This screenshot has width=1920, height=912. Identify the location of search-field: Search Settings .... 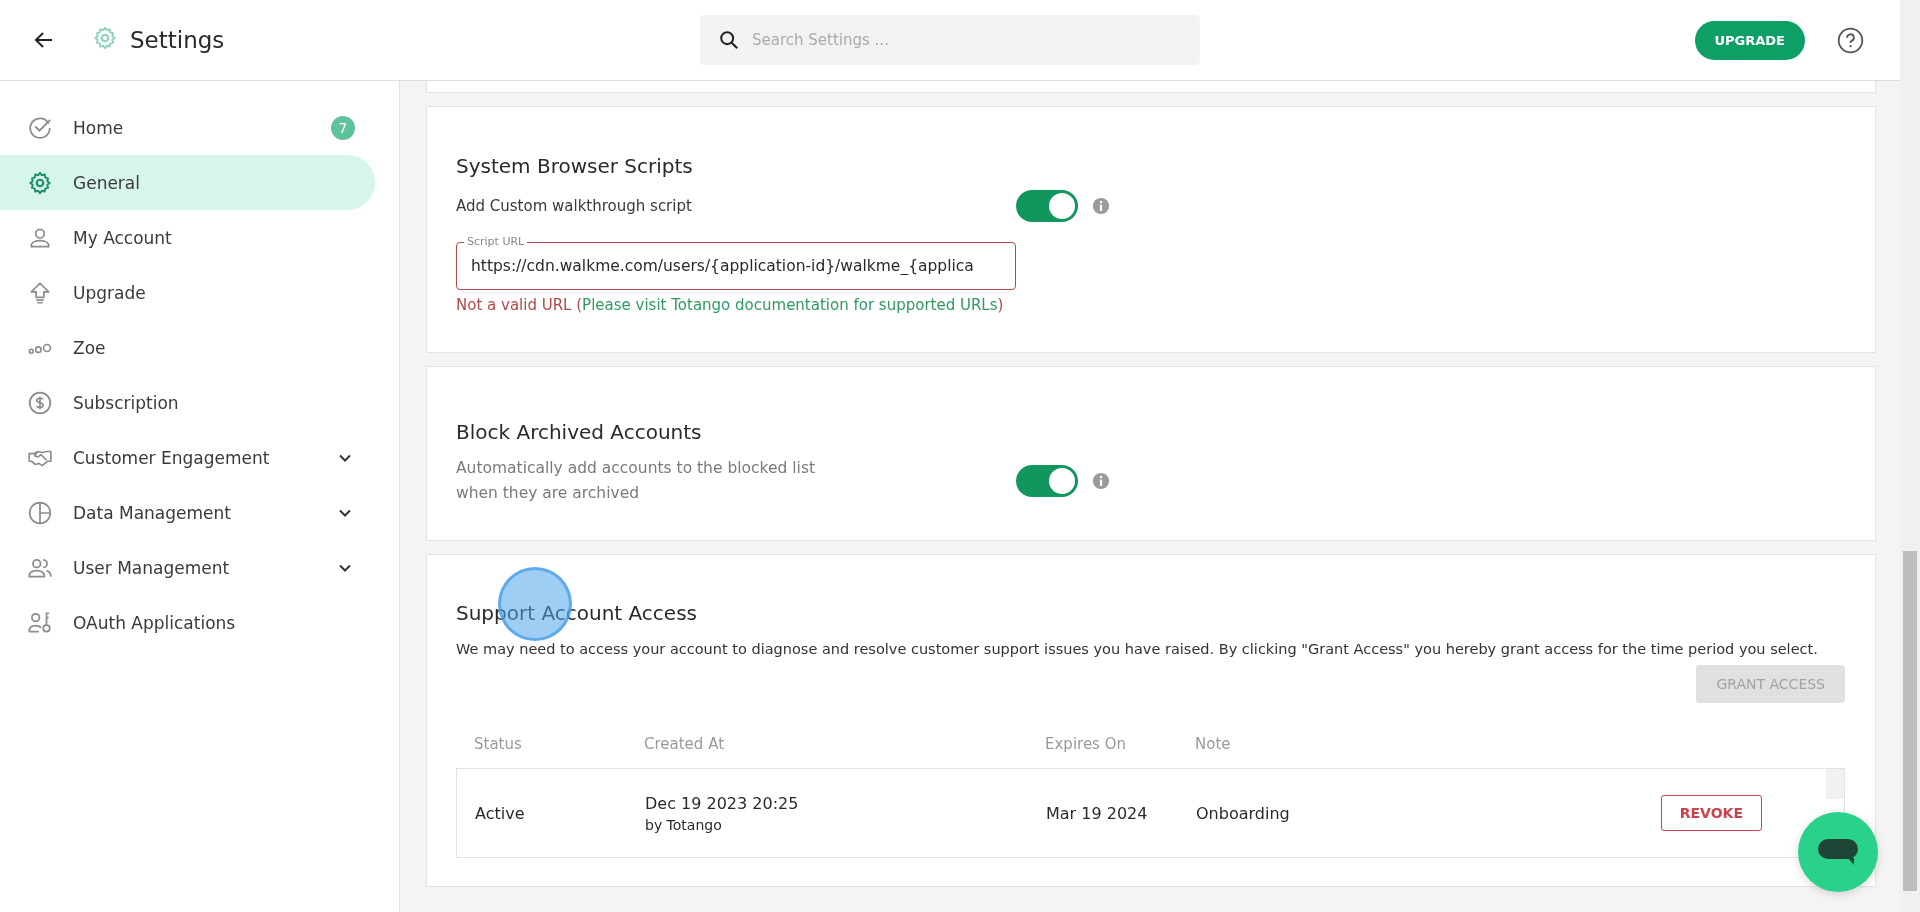
(950, 40).